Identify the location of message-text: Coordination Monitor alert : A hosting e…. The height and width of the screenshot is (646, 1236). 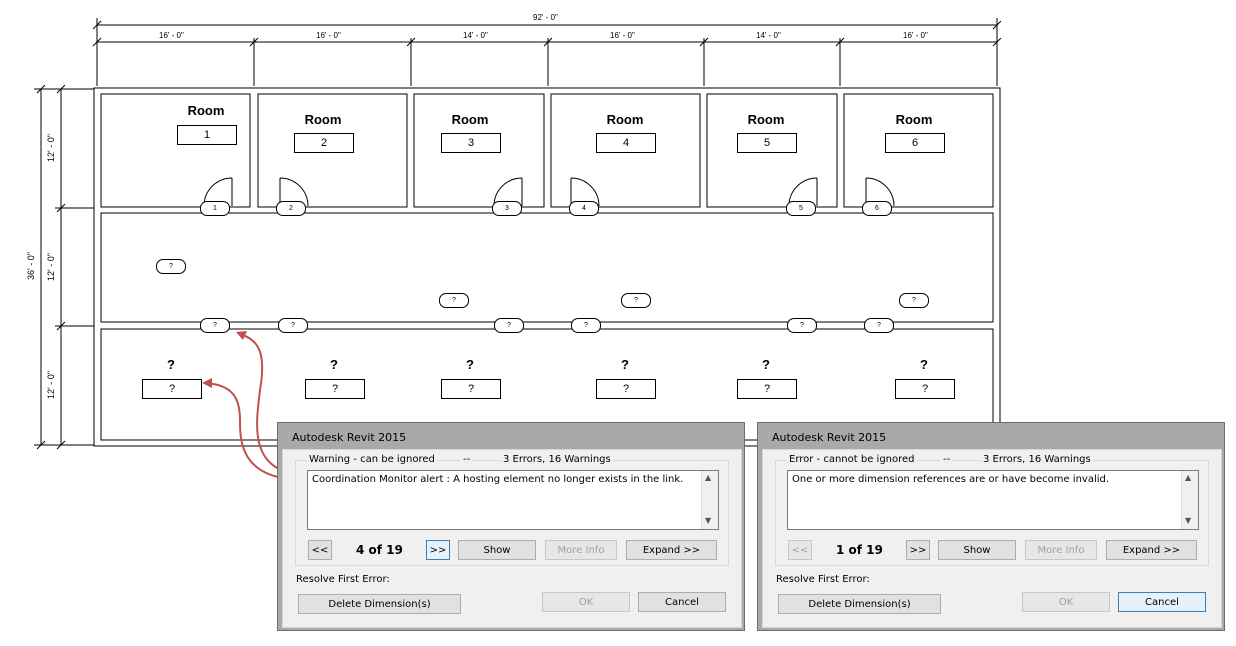
(498, 479).